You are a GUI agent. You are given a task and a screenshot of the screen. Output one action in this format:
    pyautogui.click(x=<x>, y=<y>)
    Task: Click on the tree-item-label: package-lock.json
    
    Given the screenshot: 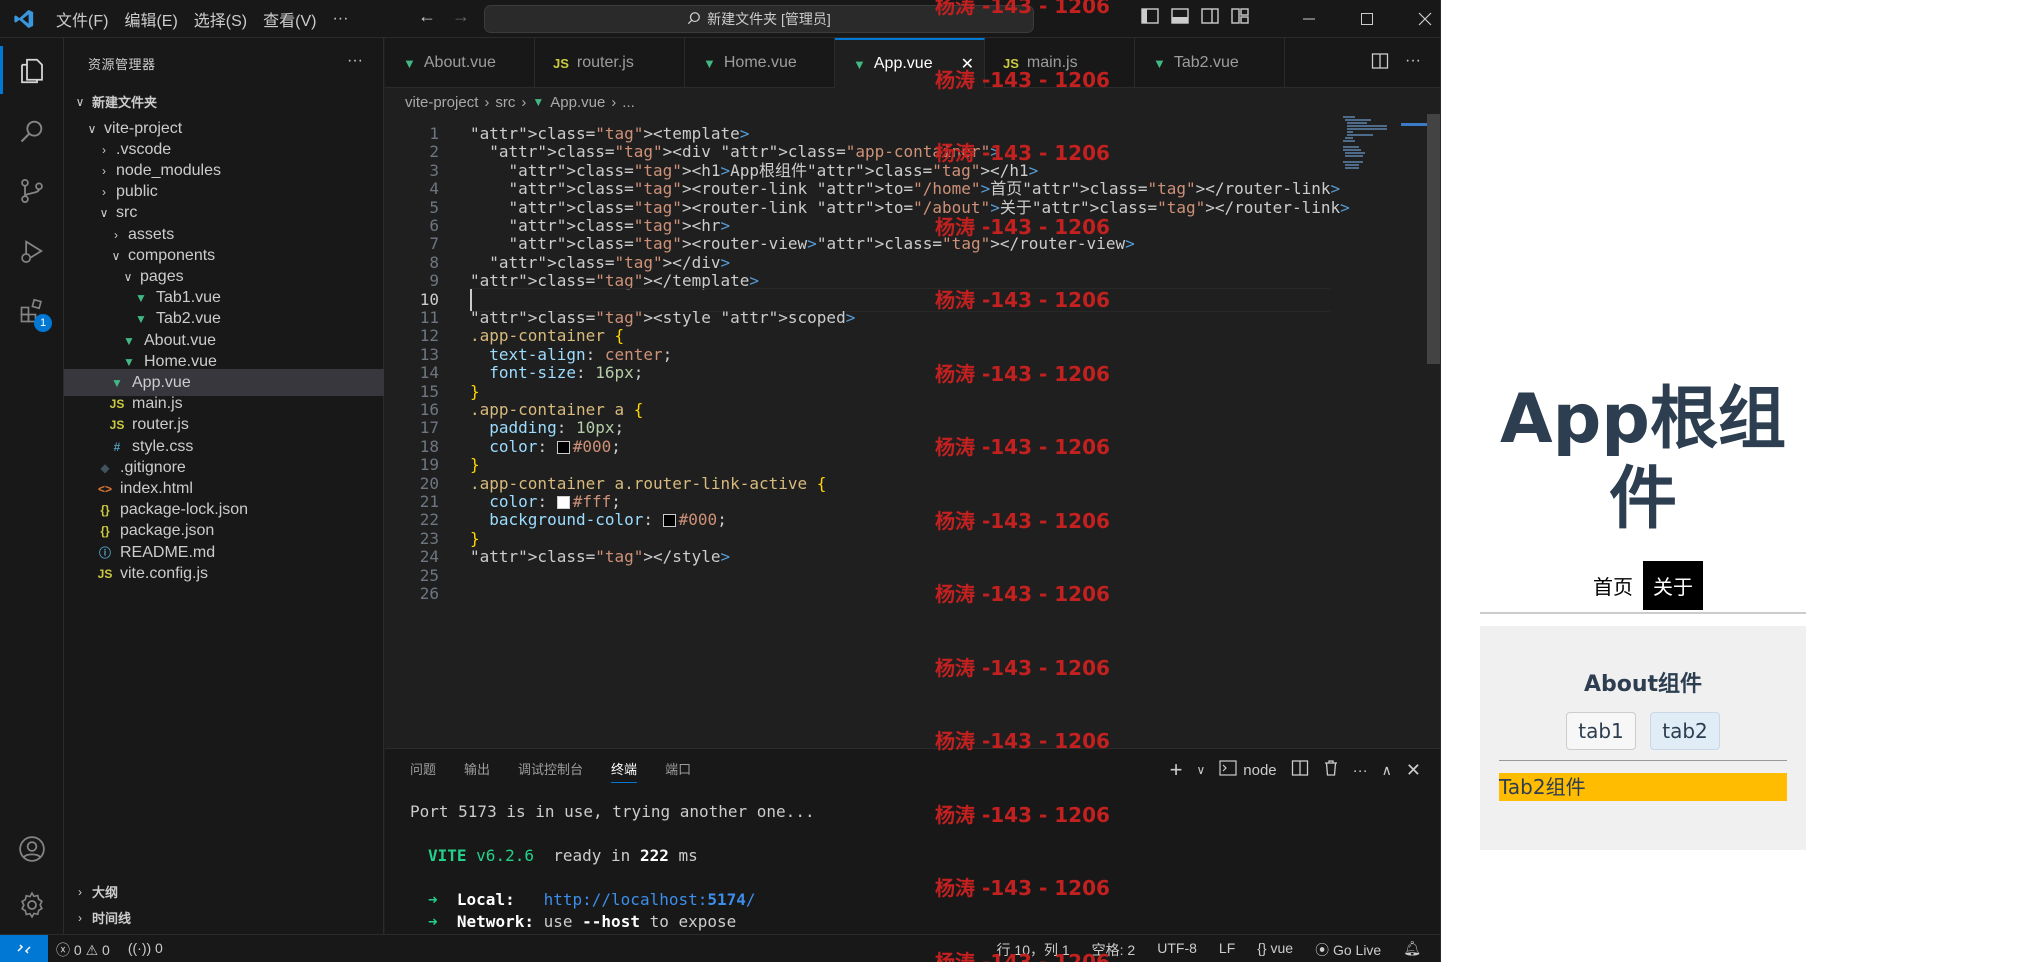 What is the action you would take?
    pyautogui.click(x=184, y=510)
    